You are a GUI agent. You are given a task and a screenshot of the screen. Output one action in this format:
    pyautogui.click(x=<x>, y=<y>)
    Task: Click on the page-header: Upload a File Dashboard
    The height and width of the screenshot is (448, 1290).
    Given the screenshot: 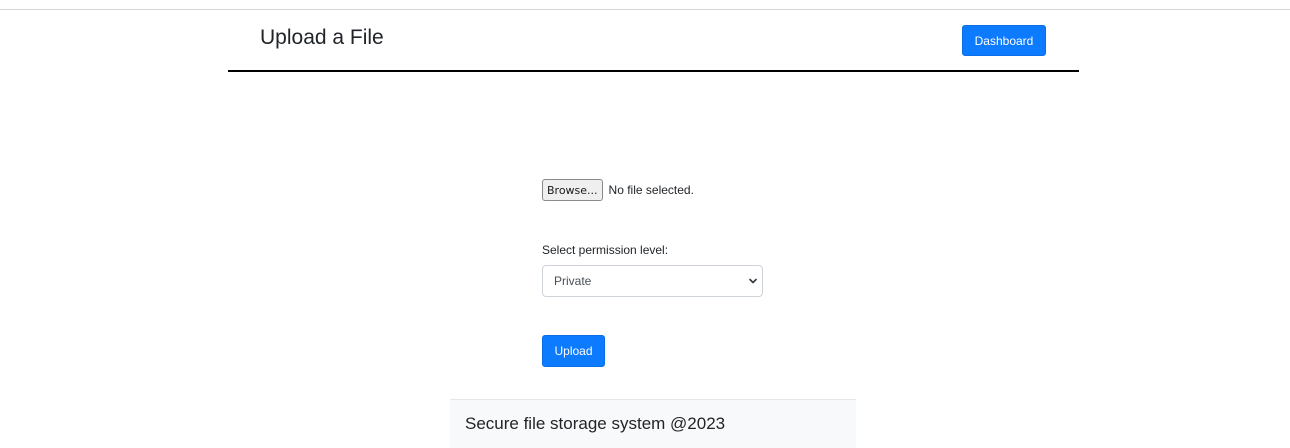 What is the action you would take?
    pyautogui.click(x=653, y=41)
    